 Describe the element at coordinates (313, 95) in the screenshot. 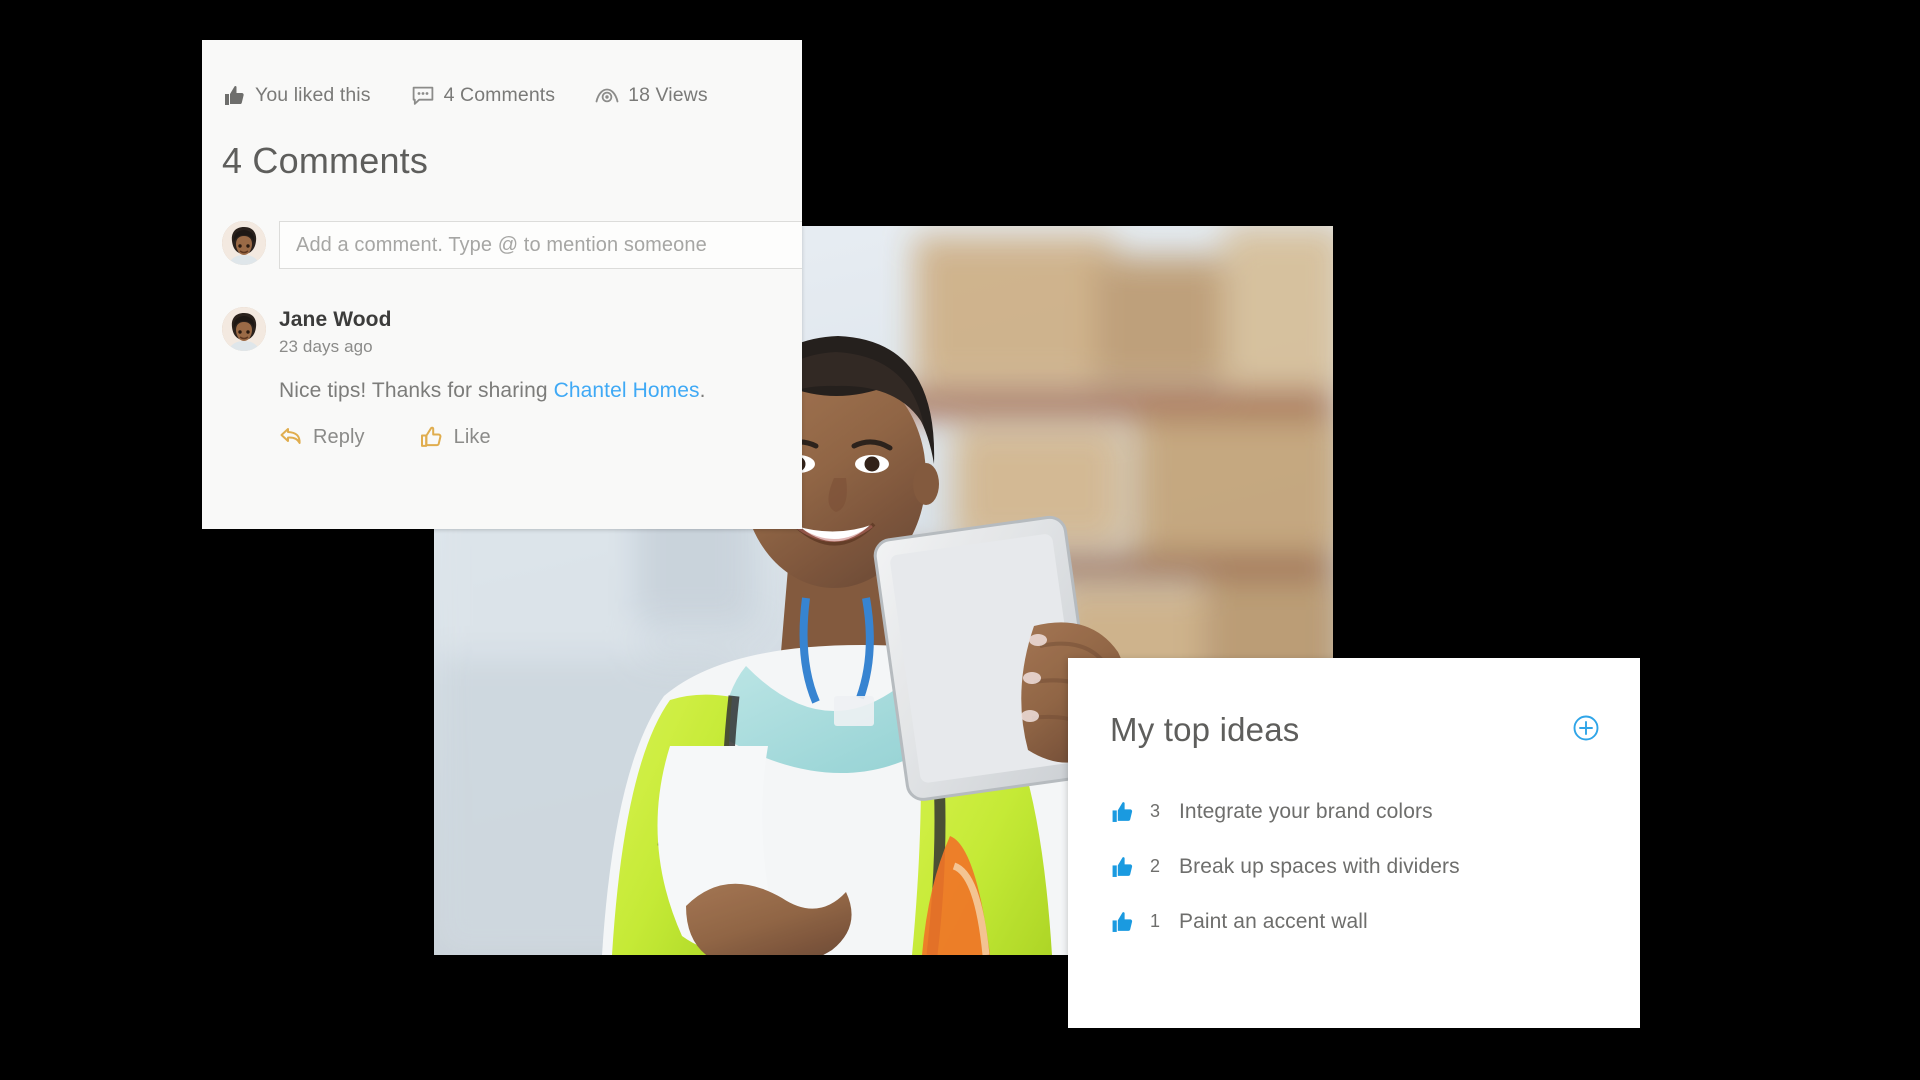

I see `like-status-label: You liked this` at that location.